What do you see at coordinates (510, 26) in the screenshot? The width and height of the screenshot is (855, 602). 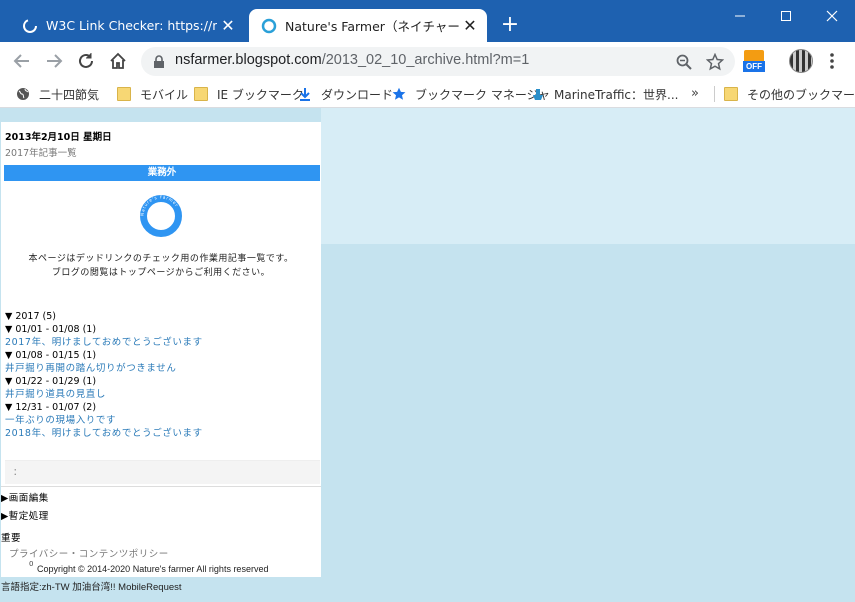 I see `new-tab-button: +` at bounding box center [510, 26].